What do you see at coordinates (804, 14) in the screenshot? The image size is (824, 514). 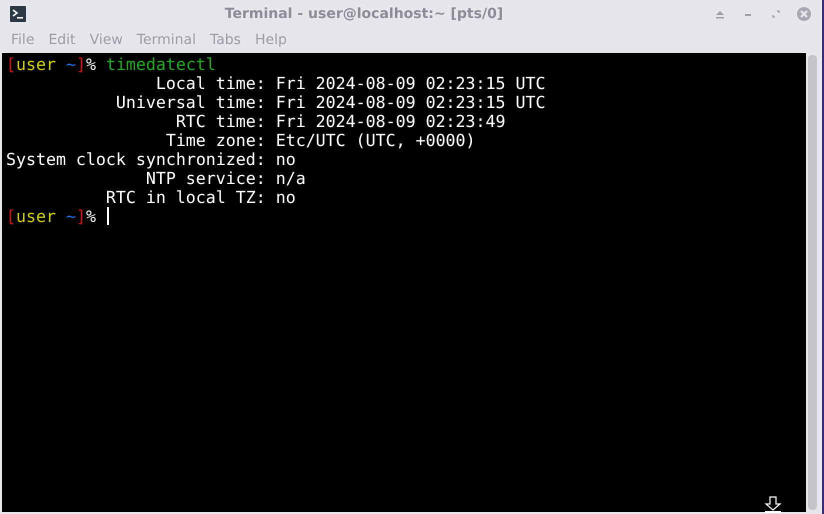 I see `close-button` at bounding box center [804, 14].